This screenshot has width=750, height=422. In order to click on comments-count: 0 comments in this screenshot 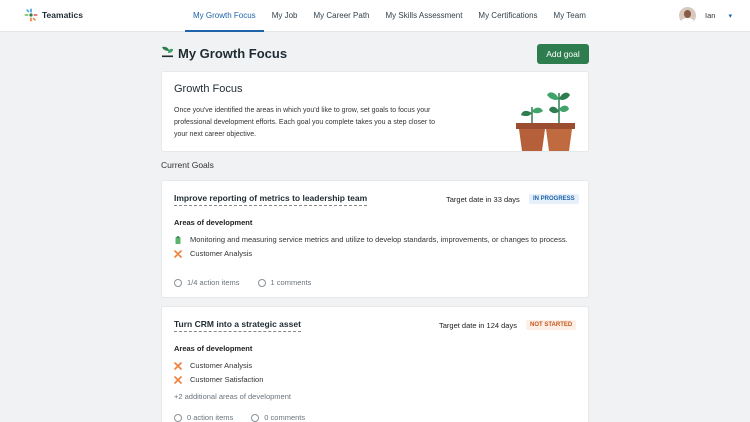, I will do `click(285, 417)`.